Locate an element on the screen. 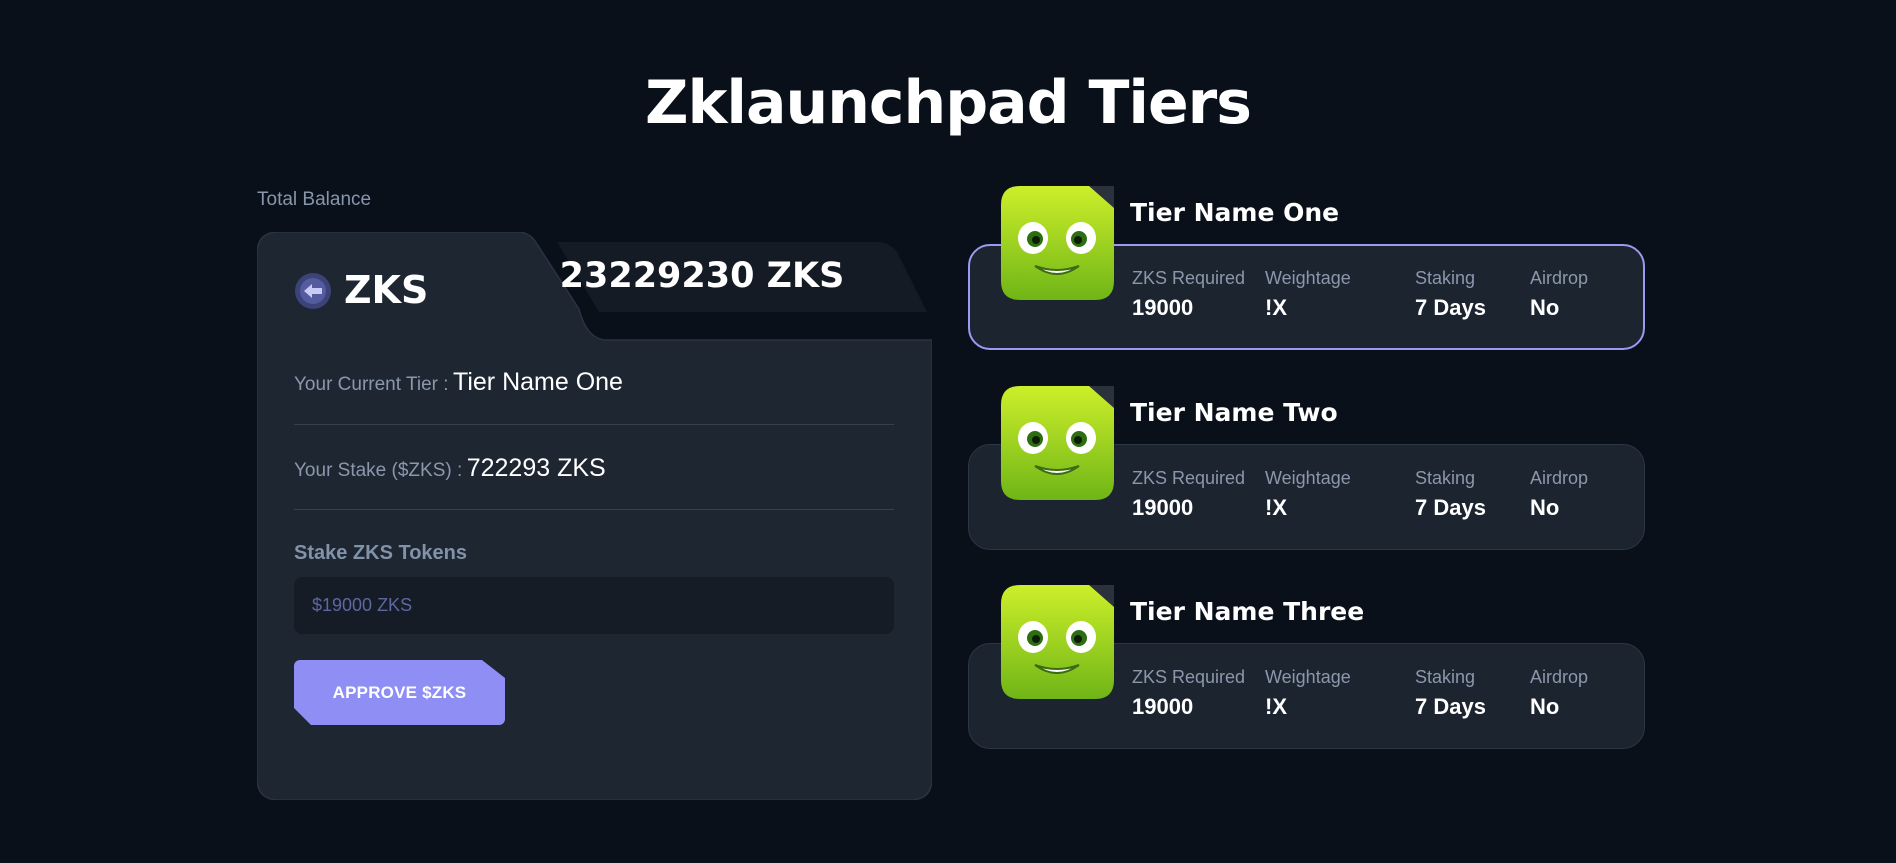 The width and height of the screenshot is (1896, 863). tier-name: Tier Name Three is located at coordinates (1247, 611).